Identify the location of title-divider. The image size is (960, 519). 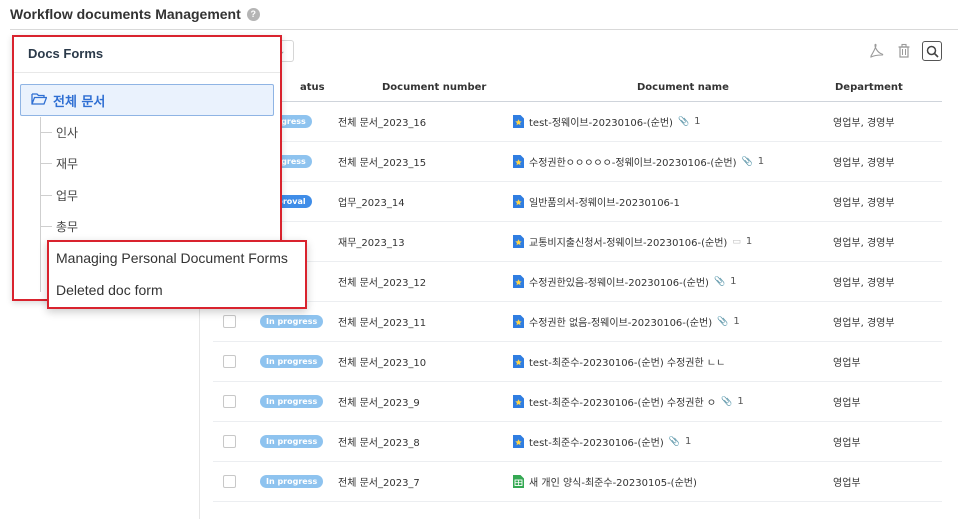
(484, 29).